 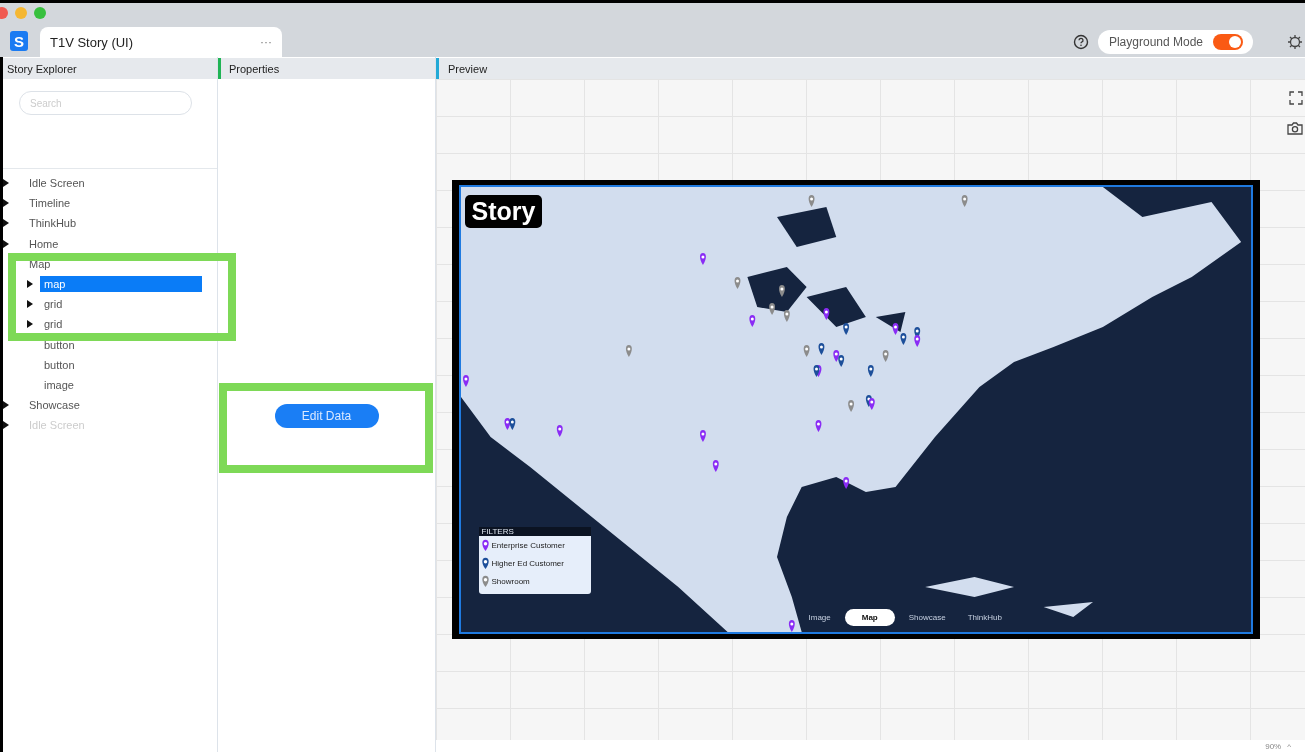 What do you see at coordinates (59, 384) in the screenshot?
I see `tree-item: image` at bounding box center [59, 384].